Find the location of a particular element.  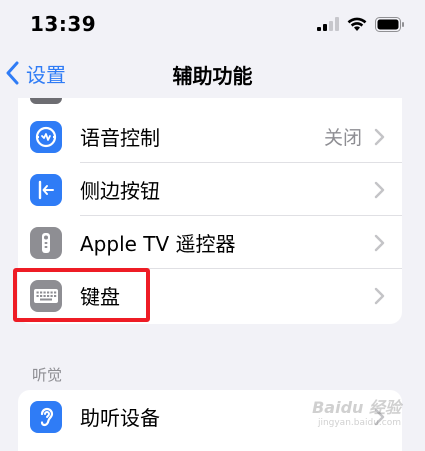

settings-row-label: Apple TV 遥控器 is located at coordinates (158, 244).